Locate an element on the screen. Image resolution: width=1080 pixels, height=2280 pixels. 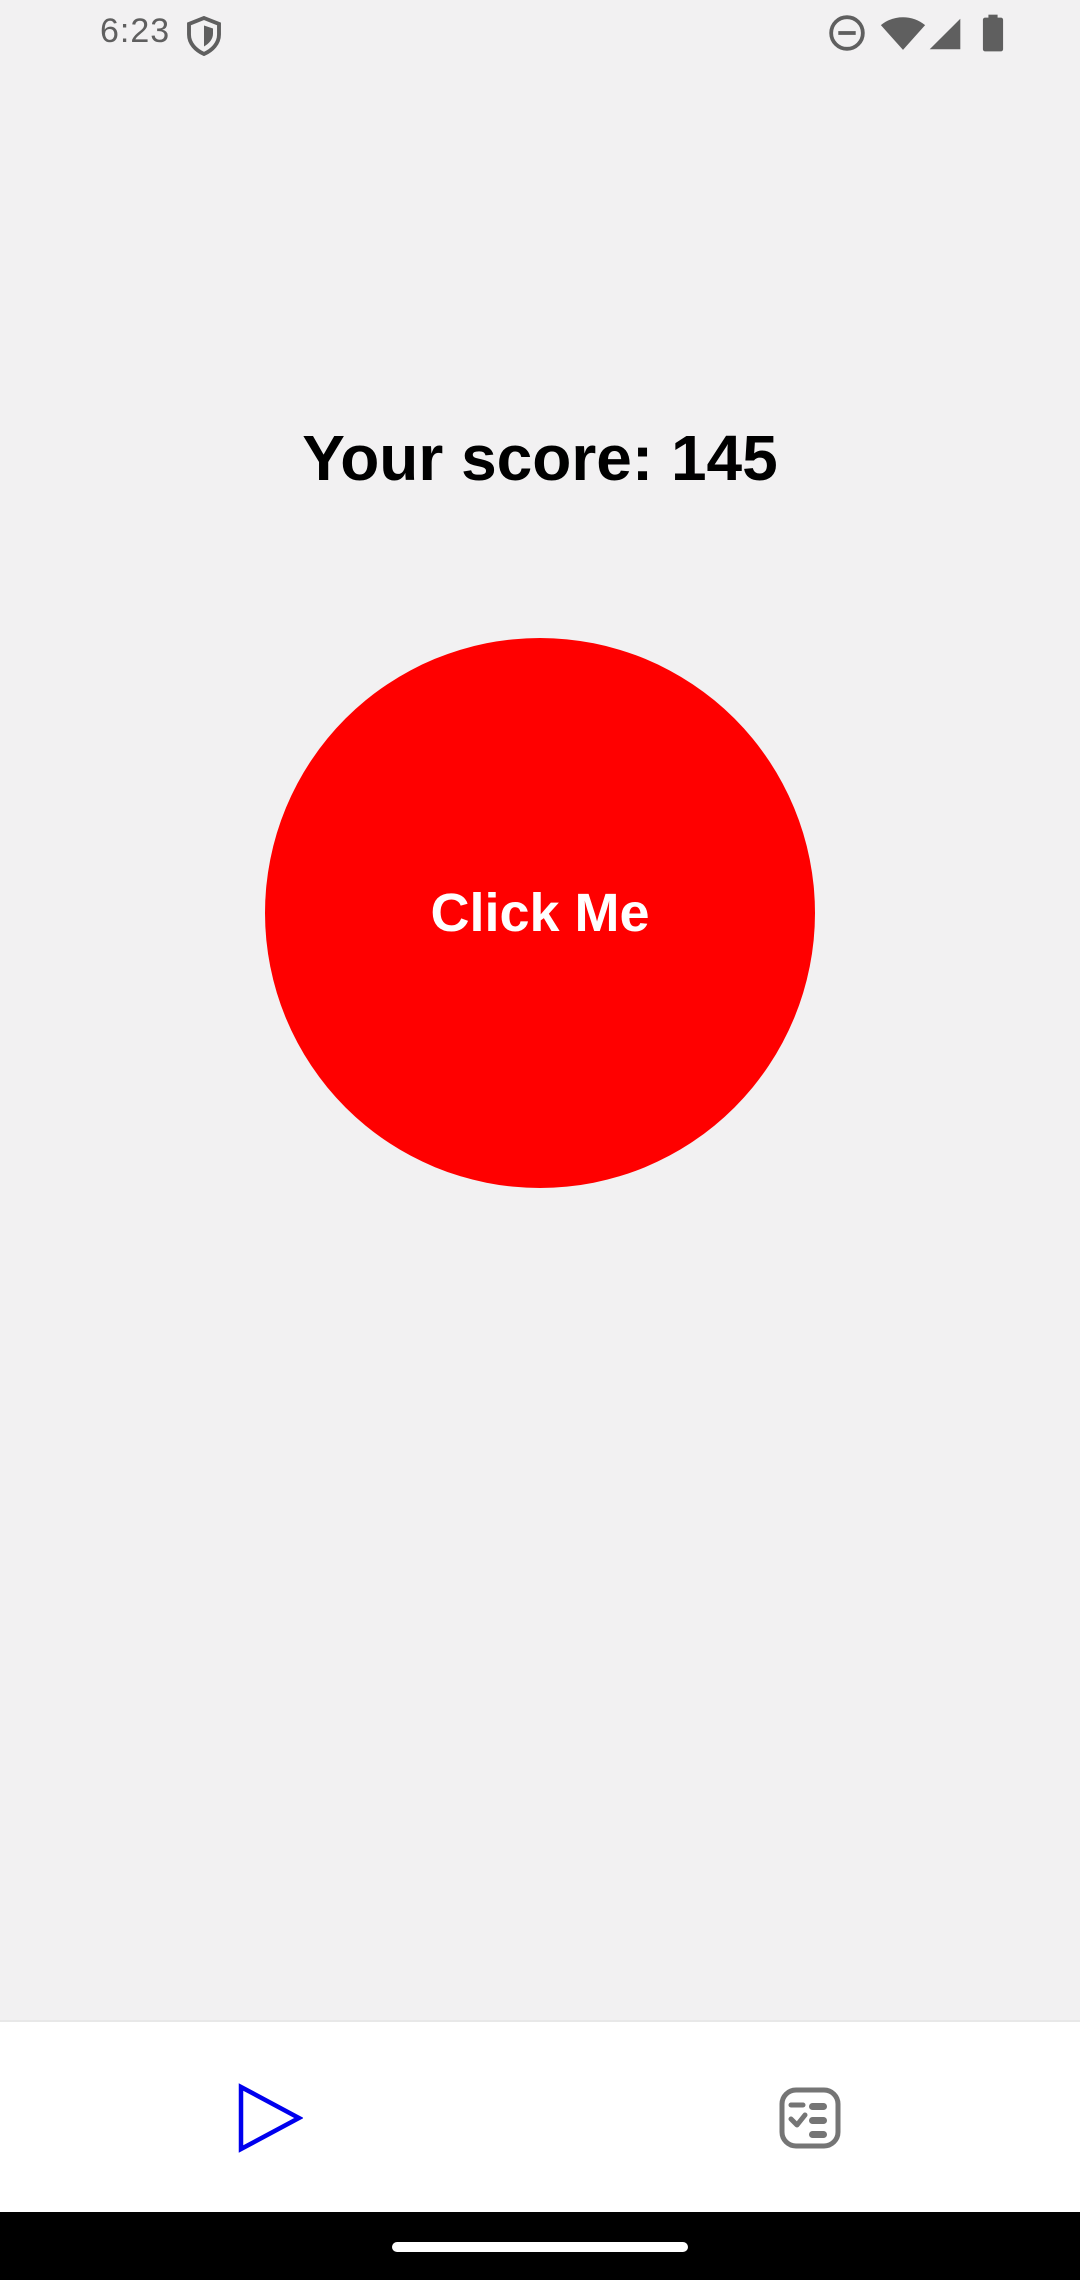
nav-item-checklist is located at coordinates (810, 2118).